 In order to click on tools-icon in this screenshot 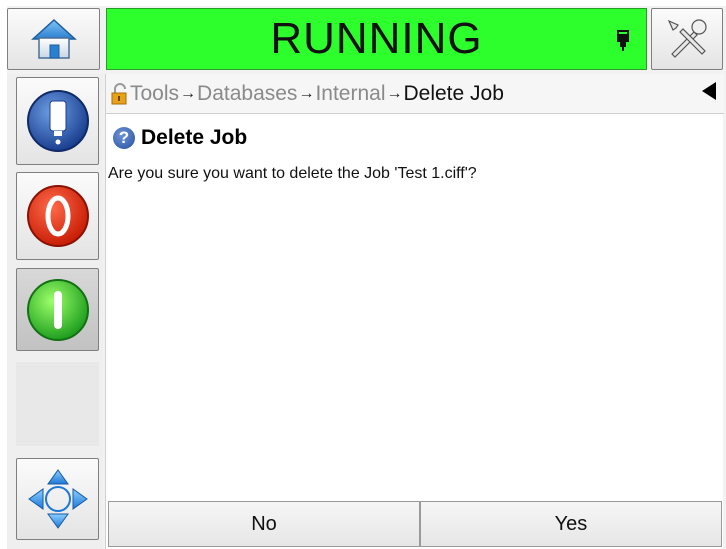, I will do `click(687, 38)`.